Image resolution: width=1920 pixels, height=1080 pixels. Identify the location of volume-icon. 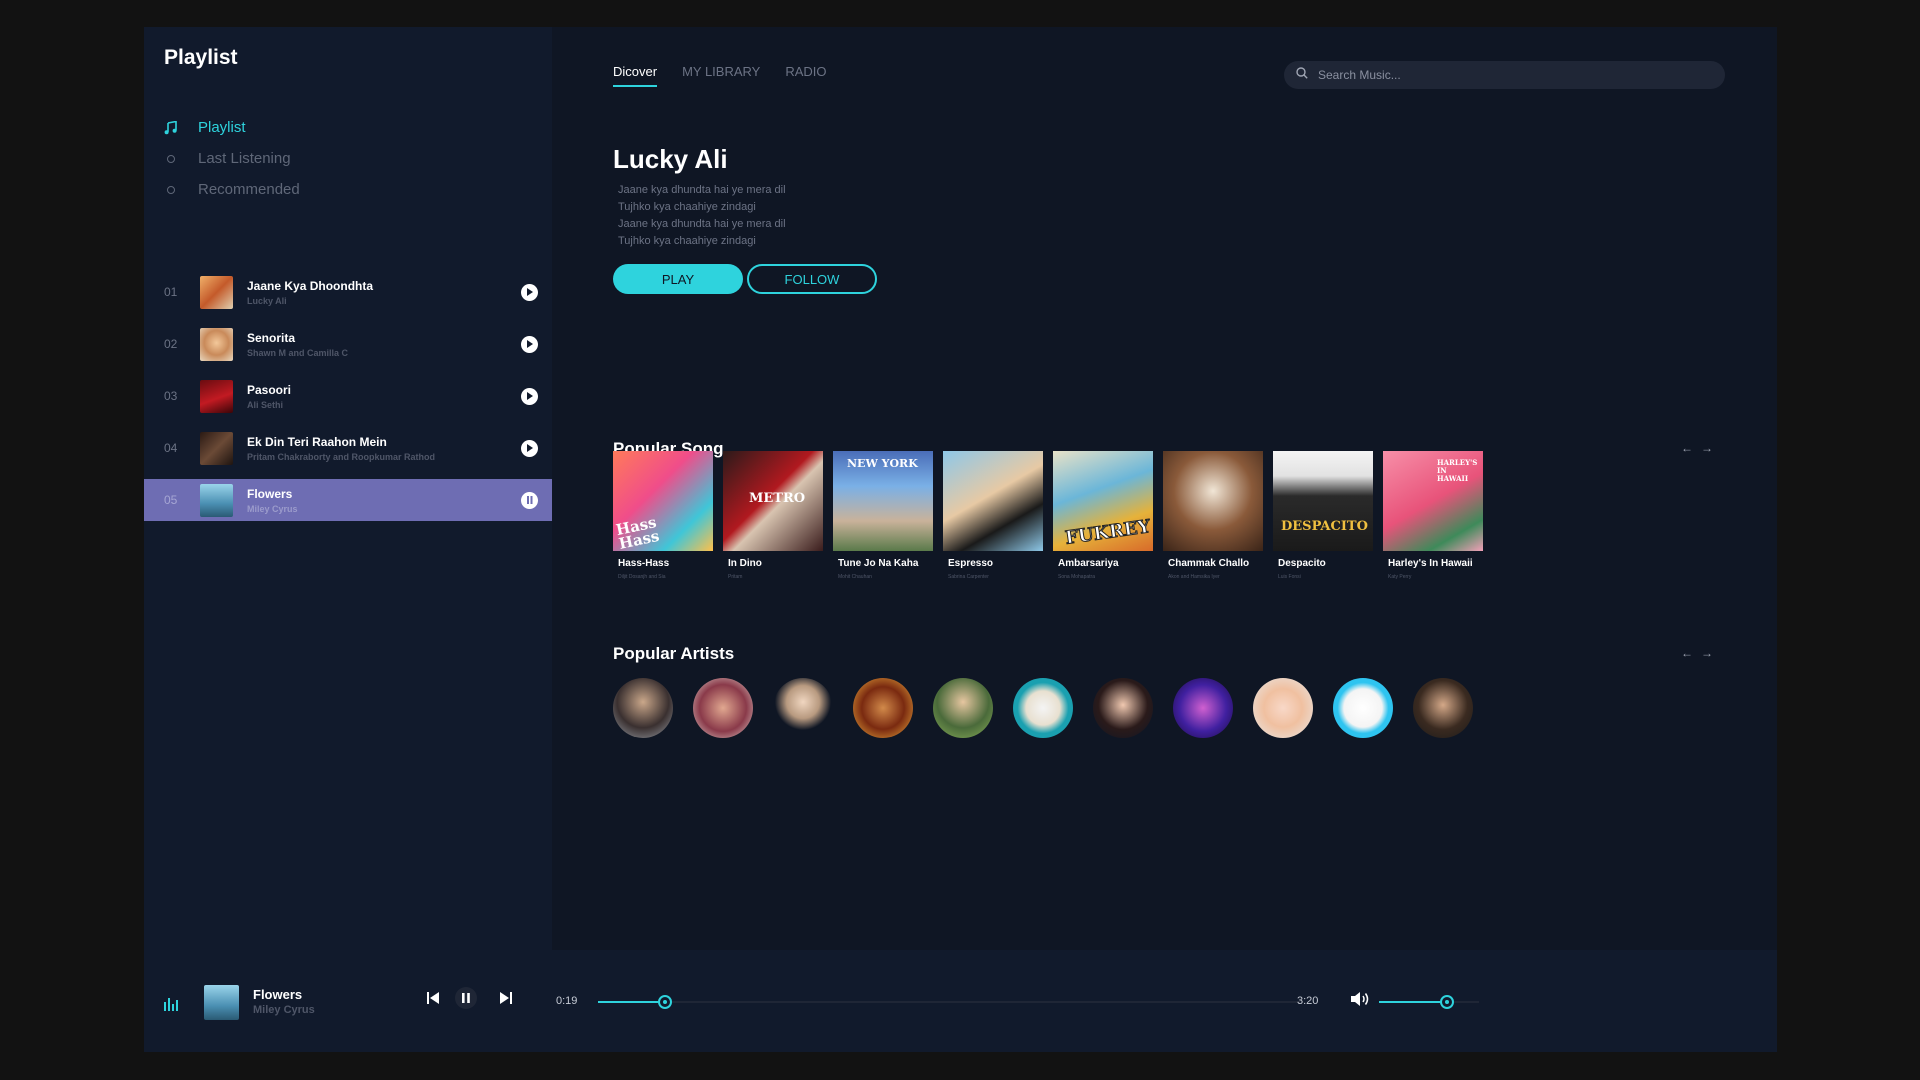
(1360, 999).